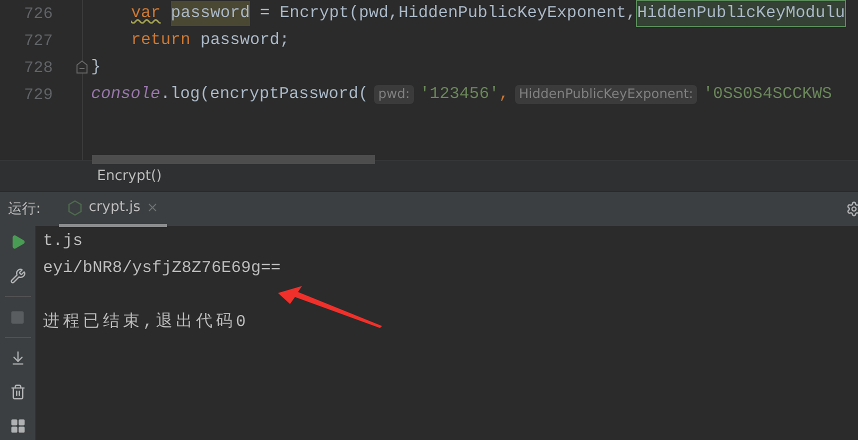  What do you see at coordinates (38, 68) in the screenshot?
I see `line-number: 728` at bounding box center [38, 68].